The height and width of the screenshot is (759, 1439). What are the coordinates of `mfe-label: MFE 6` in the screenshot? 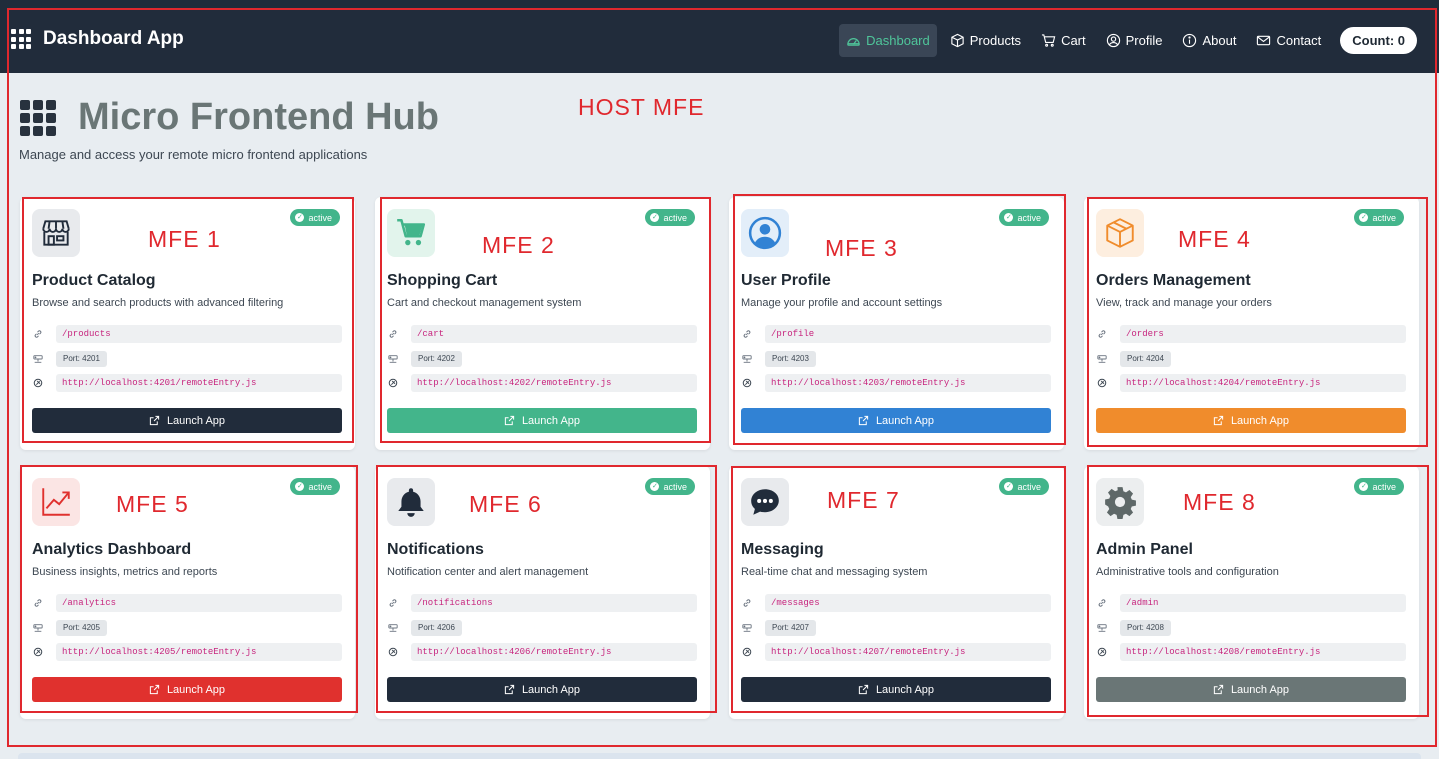 It's located at (505, 504).